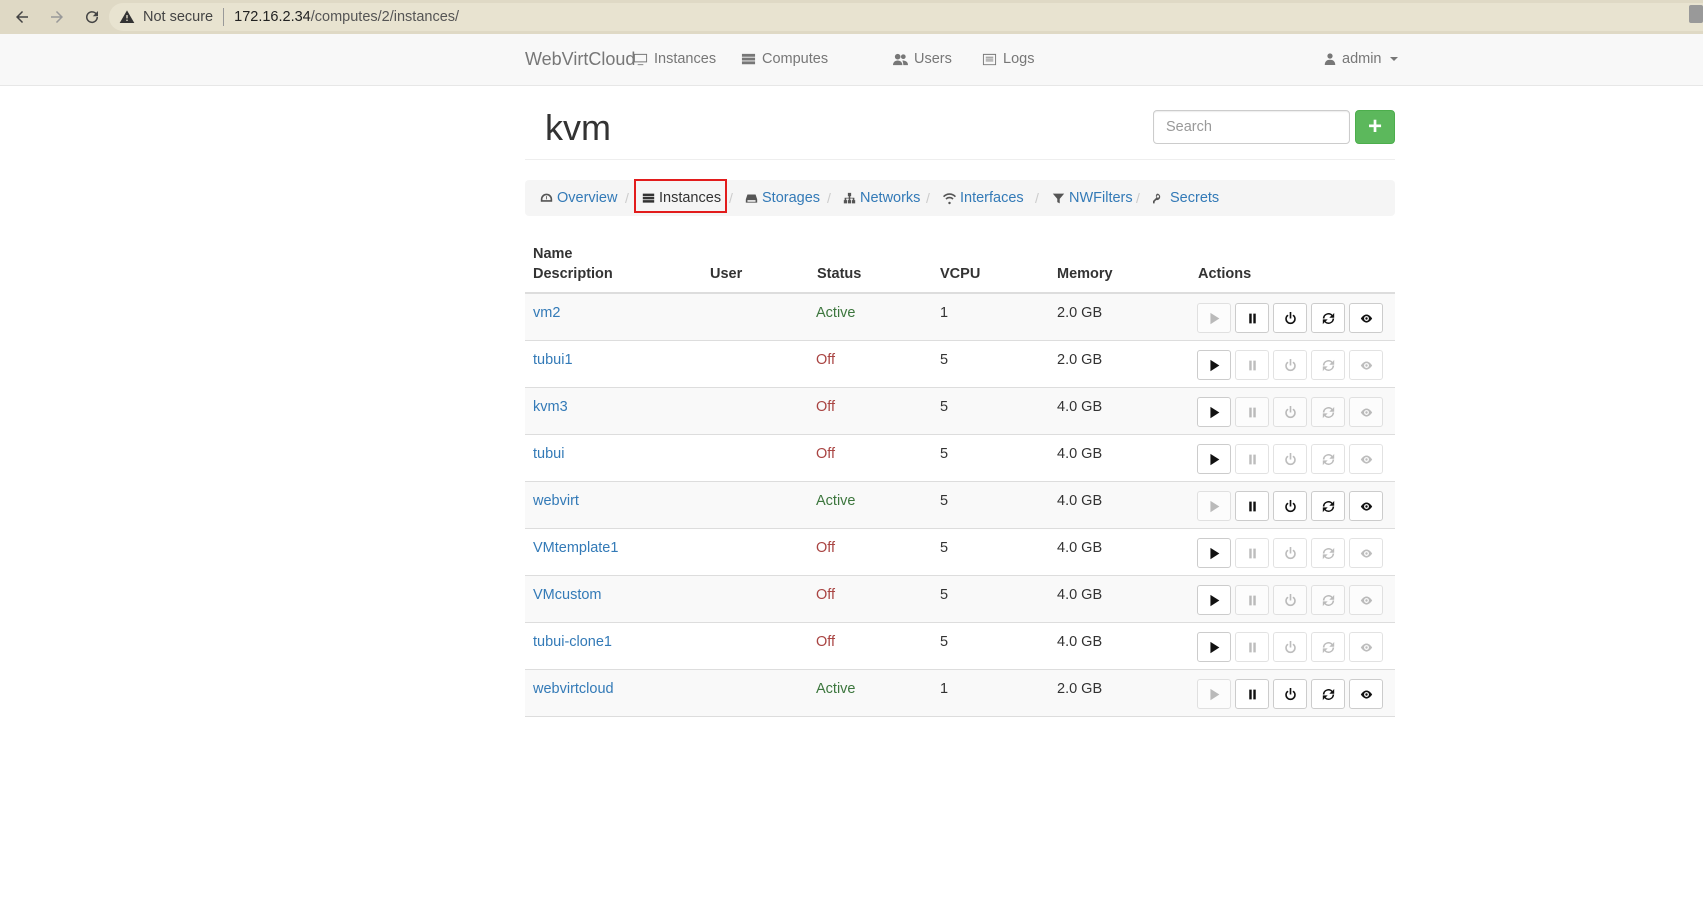 This screenshot has width=1703, height=911. What do you see at coordinates (578, 127) in the screenshot?
I see `page-title: kvm` at bounding box center [578, 127].